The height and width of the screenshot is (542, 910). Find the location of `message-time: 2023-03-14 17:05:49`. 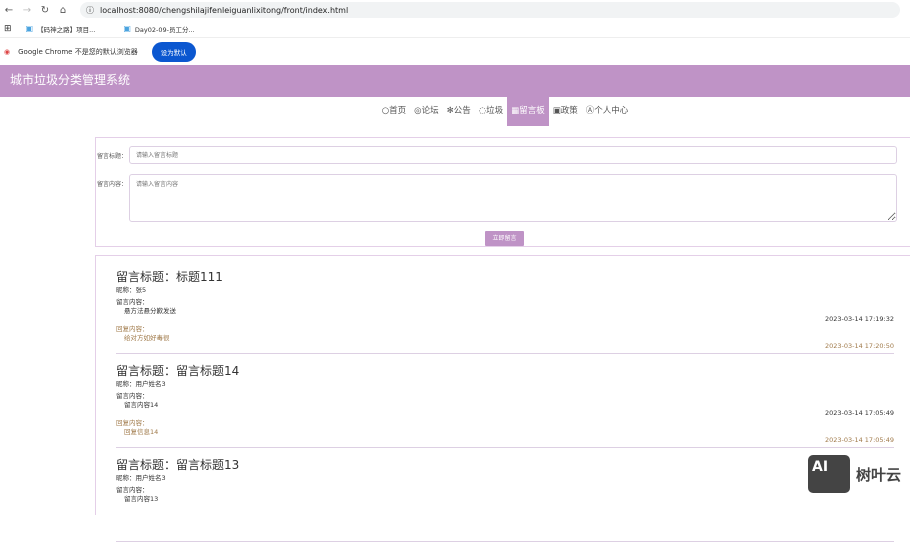

message-time: 2023-03-14 17:05:49 is located at coordinates (859, 413).